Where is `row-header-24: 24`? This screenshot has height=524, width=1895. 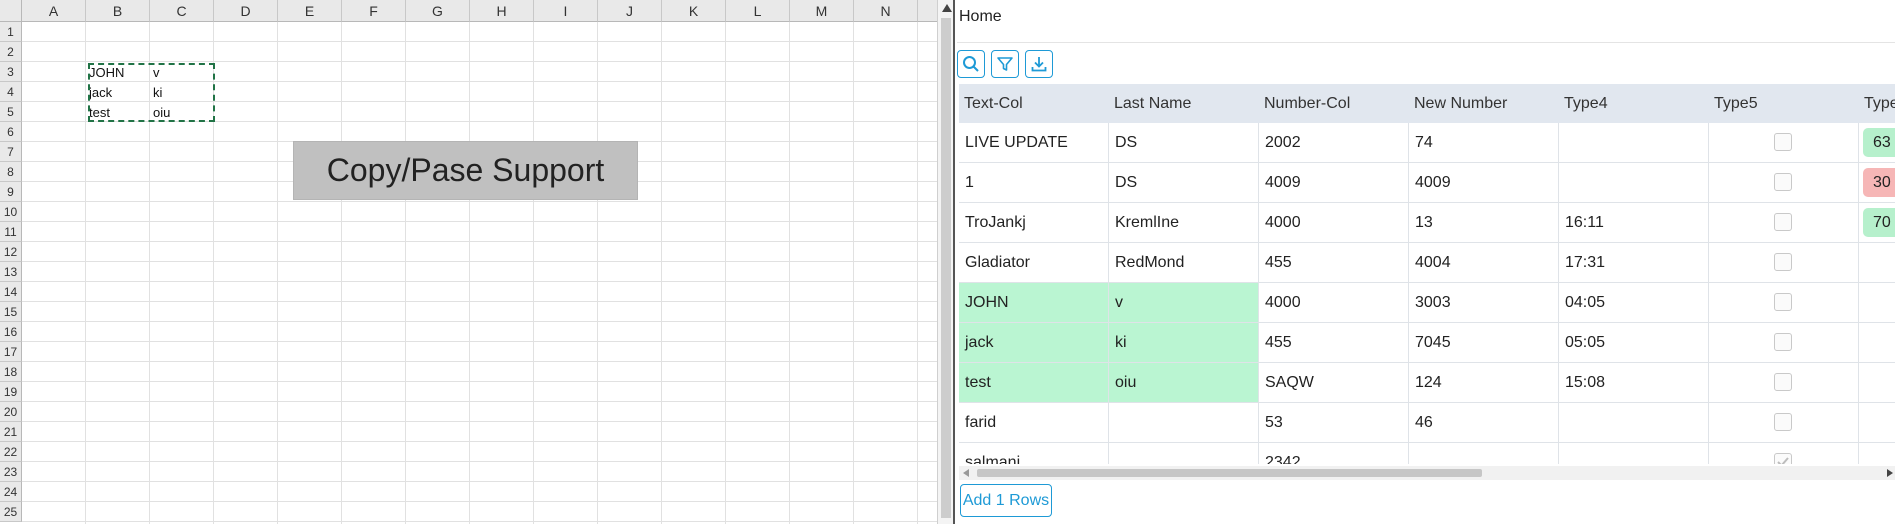 row-header-24: 24 is located at coordinates (11, 492).